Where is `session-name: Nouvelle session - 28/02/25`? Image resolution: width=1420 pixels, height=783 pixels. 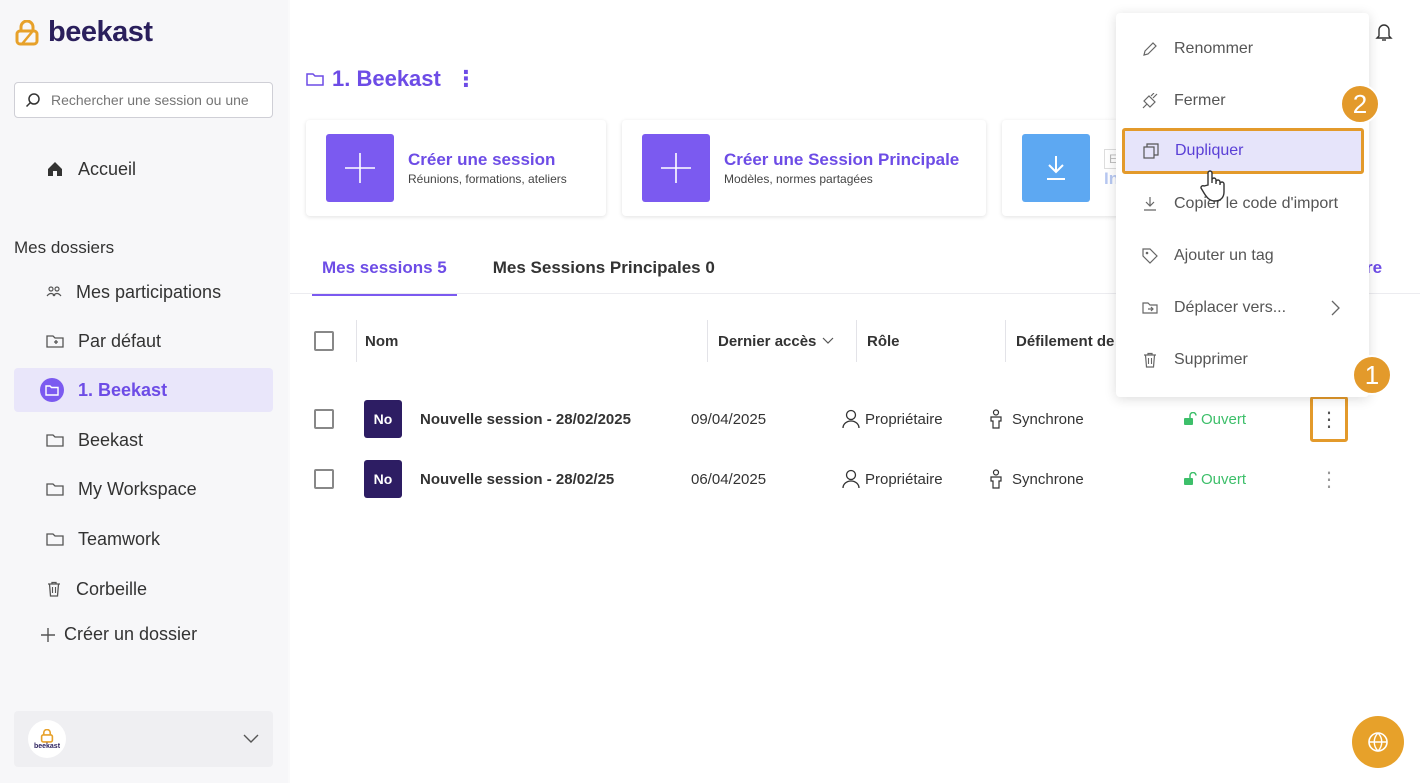 session-name: Nouvelle session - 28/02/25 is located at coordinates (546, 479).